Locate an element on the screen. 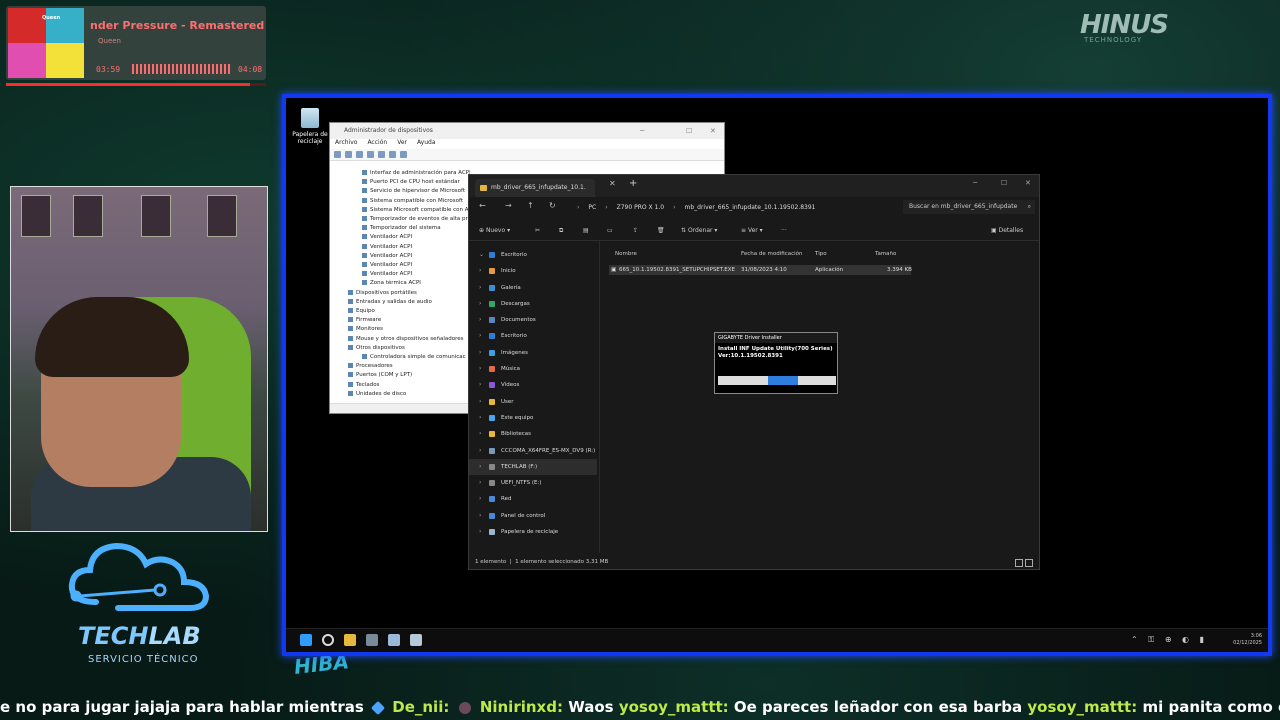  sidebar-item: › Inicio is located at coordinates (533, 271).